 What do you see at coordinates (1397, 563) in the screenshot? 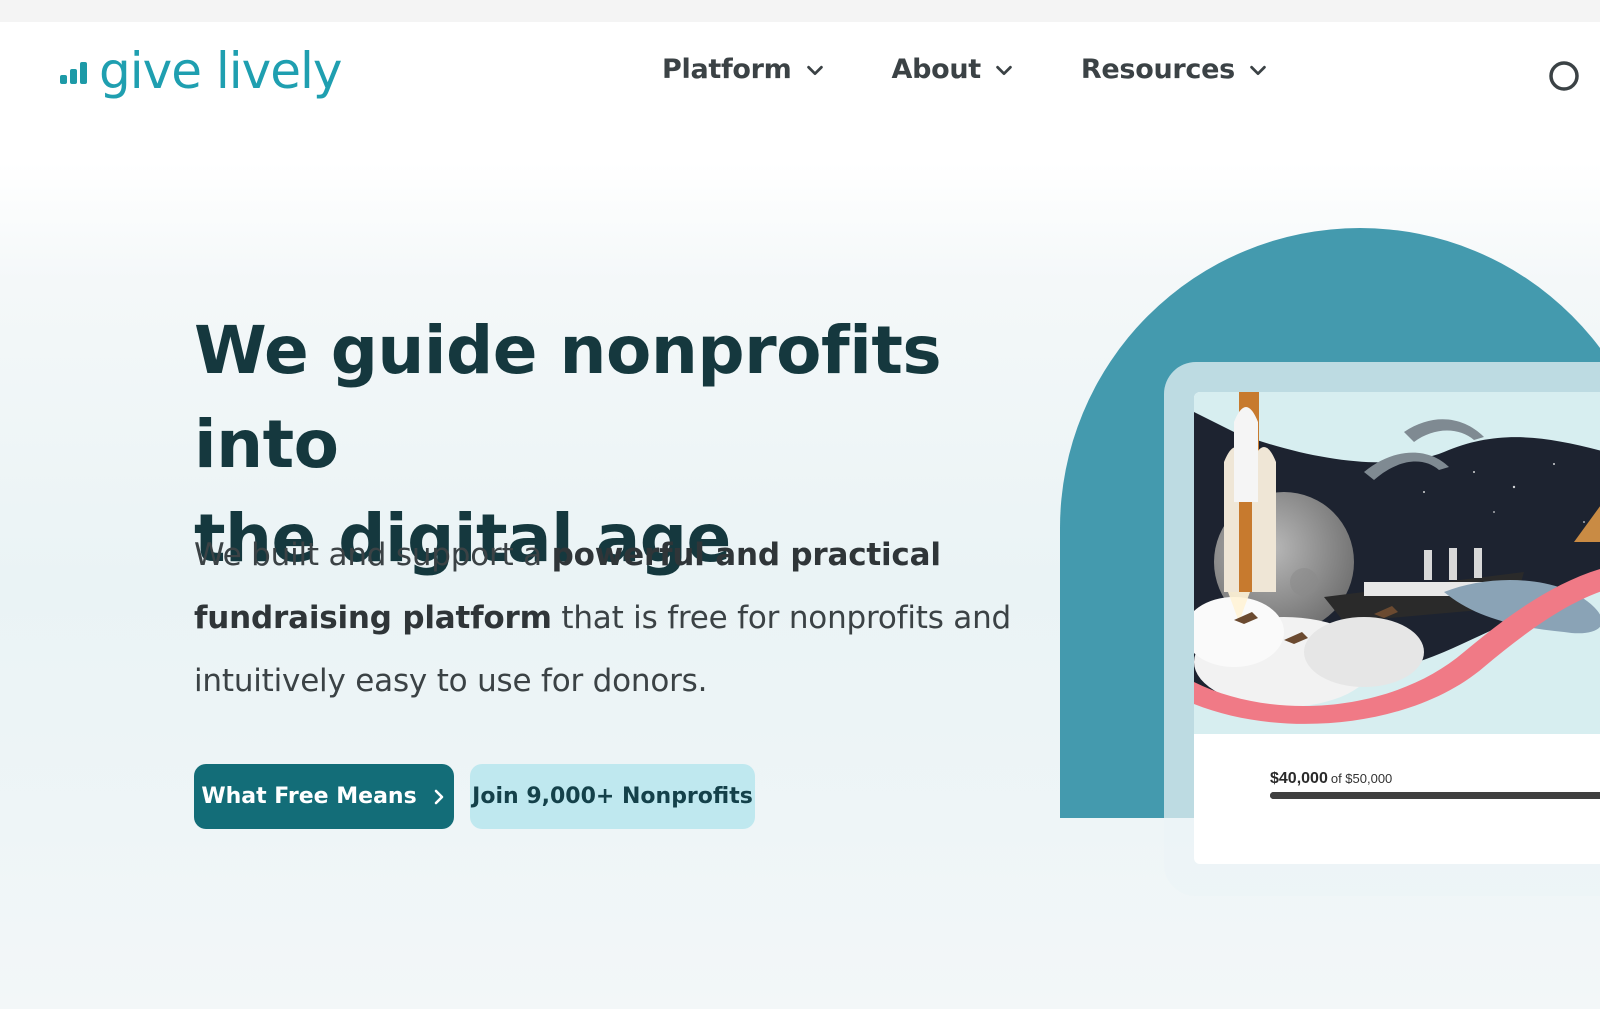
I see `campaign-collage-image` at bounding box center [1397, 563].